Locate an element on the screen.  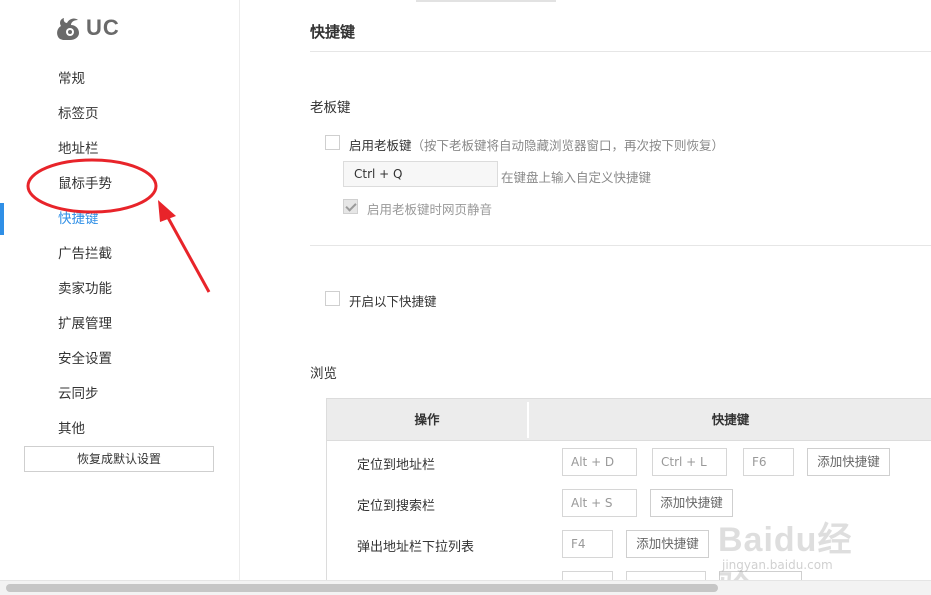
sidebar-item-mouse-gestures: 鼠标手势 is located at coordinates (85, 184).